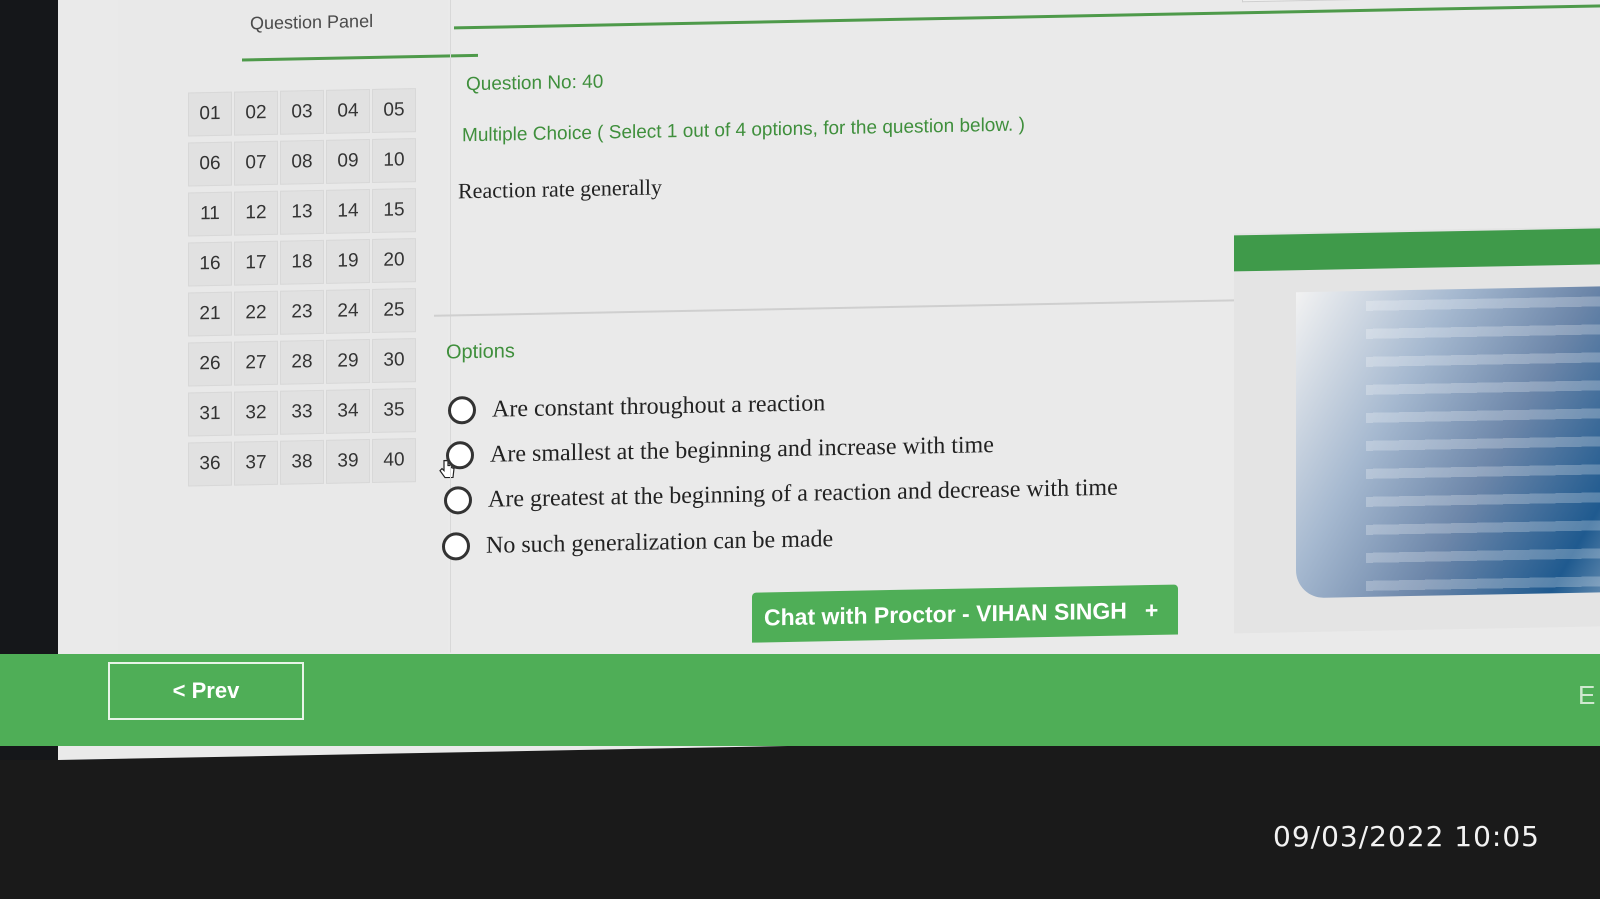 The height and width of the screenshot is (899, 1600). Describe the element at coordinates (348, 461) in the screenshot. I see `question-cell: 39` at that location.